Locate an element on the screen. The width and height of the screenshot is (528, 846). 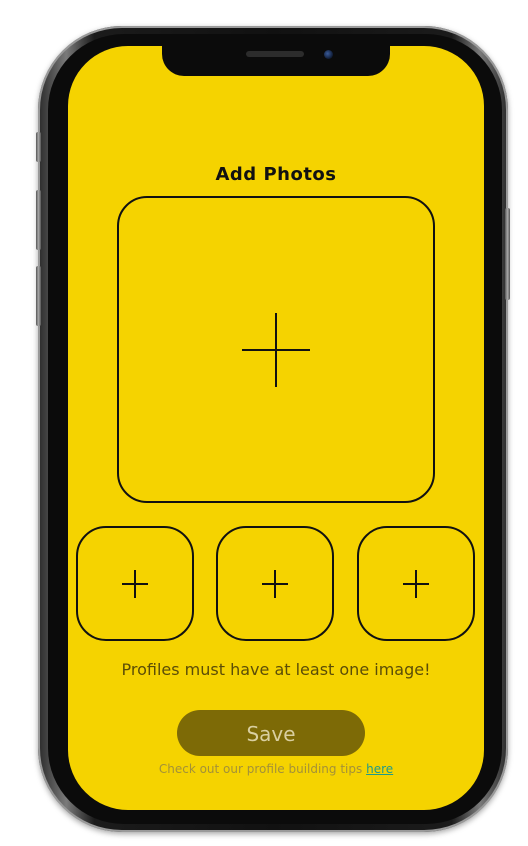
side-button-volume-down is located at coordinates (38, 296).